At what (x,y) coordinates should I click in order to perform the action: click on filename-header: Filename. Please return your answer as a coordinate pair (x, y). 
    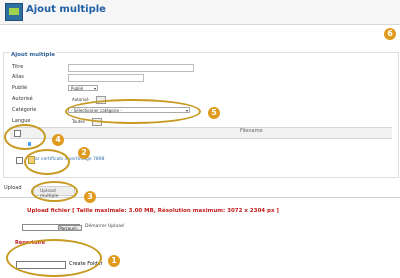
    Looking at the image, I should click on (251, 131).